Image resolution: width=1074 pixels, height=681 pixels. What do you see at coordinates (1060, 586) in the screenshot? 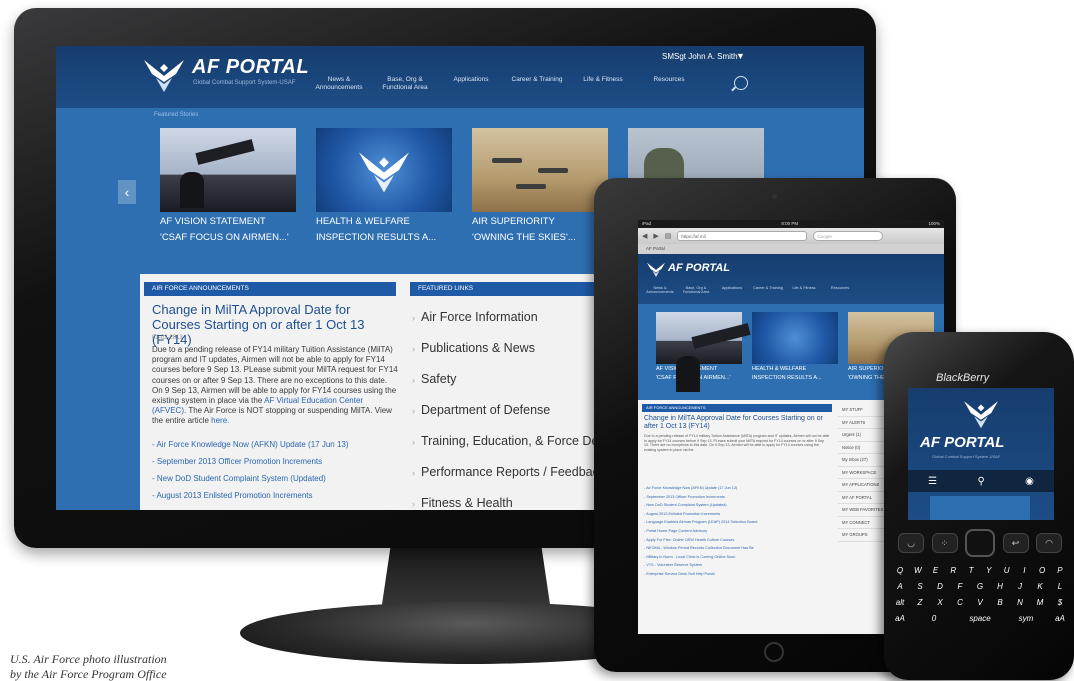
I see `key: L` at bounding box center [1060, 586].